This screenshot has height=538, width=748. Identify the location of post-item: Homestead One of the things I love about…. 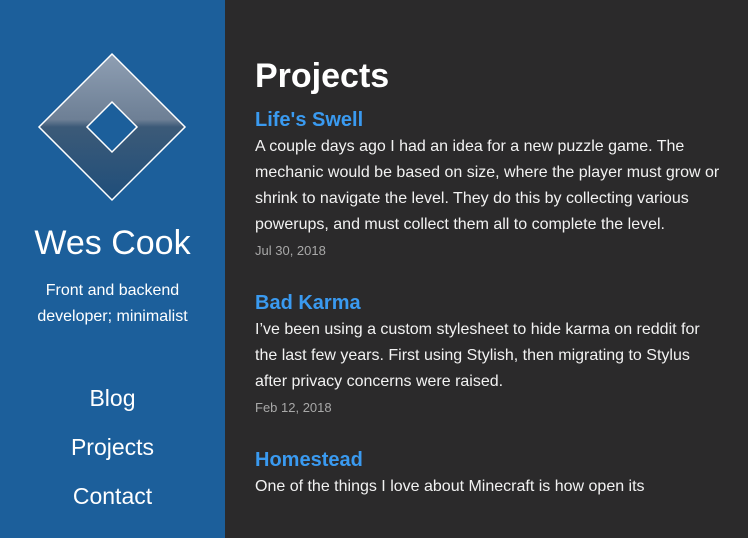
(488, 473).